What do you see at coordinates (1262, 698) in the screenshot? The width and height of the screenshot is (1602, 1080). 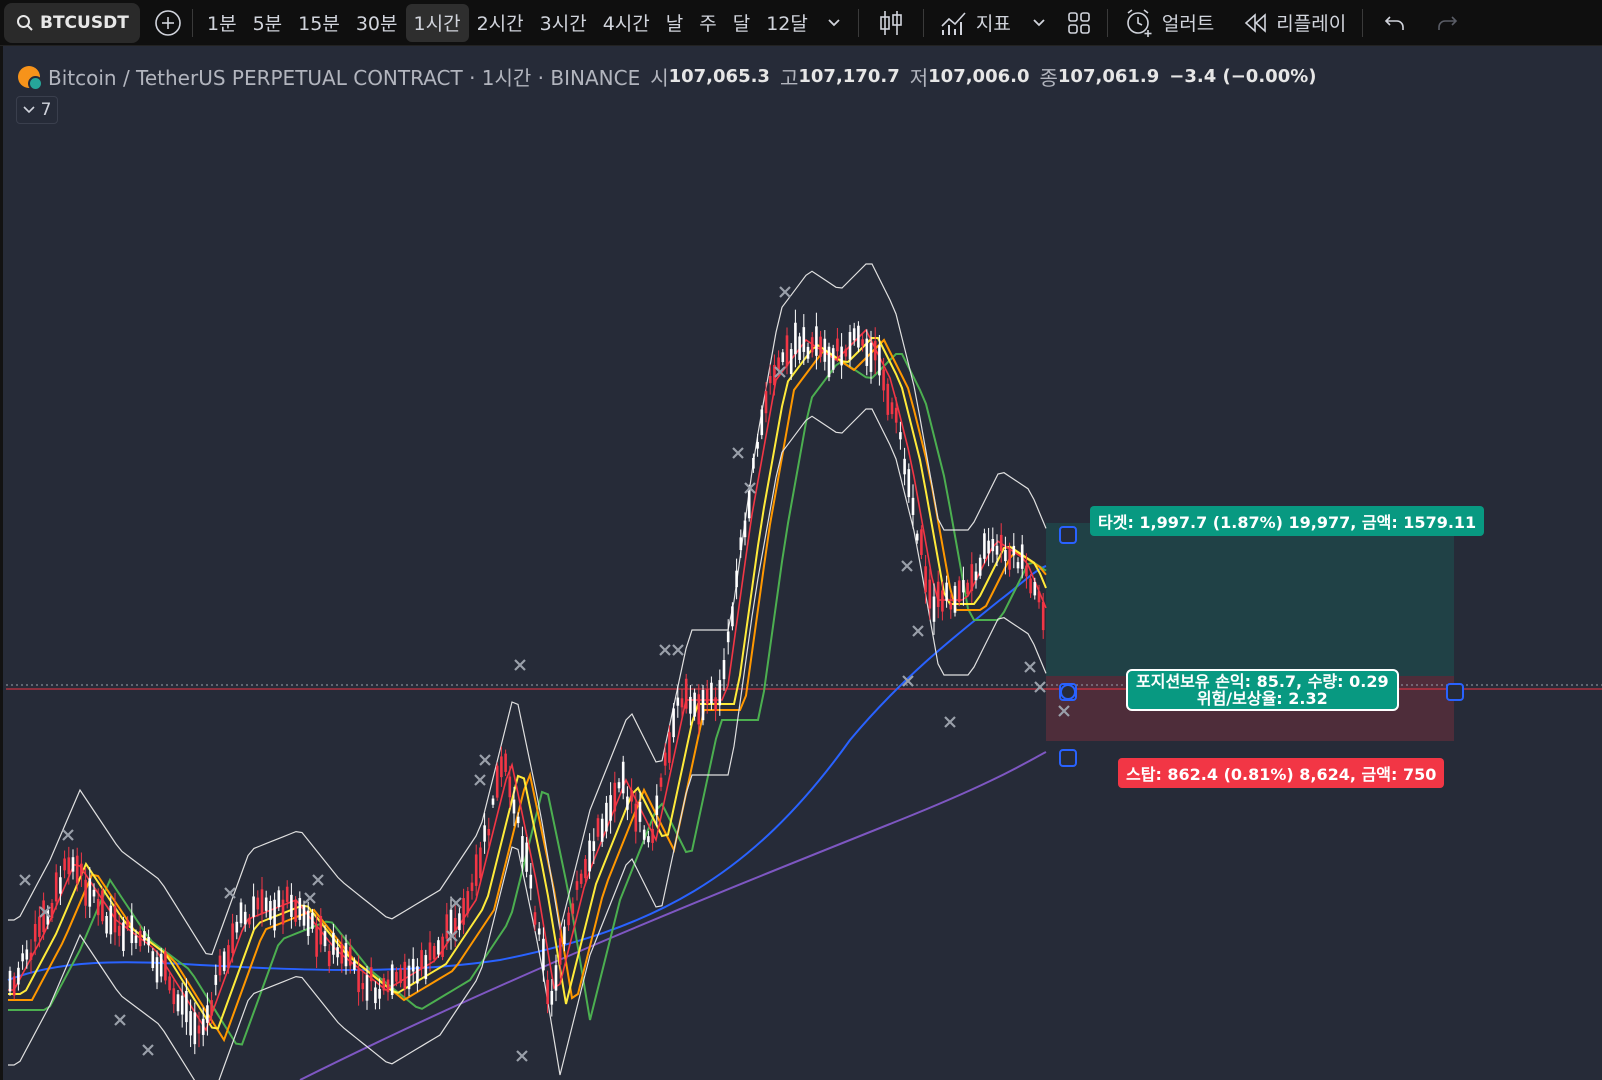 I see `risk-reward-line: 위험/보상율: 2.32` at bounding box center [1262, 698].